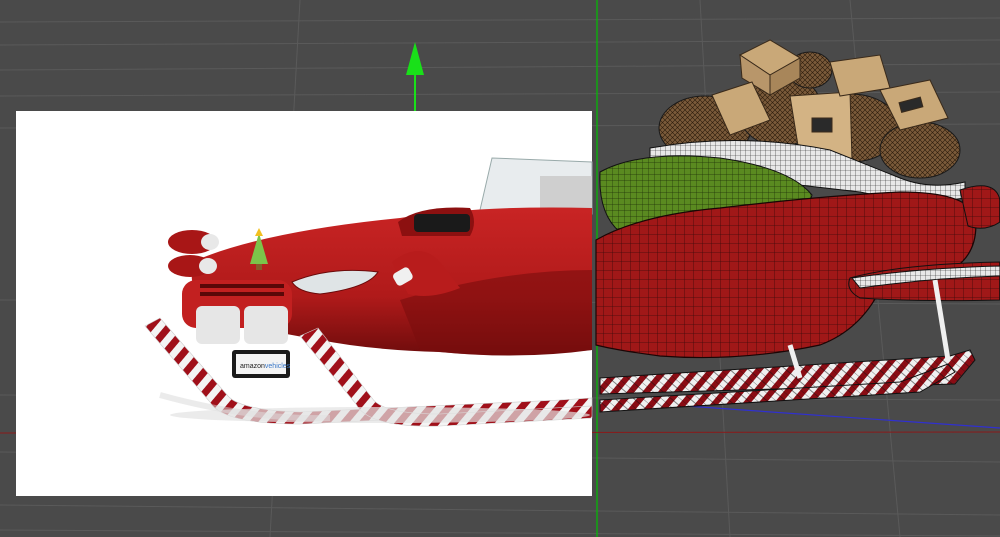  Describe the element at coordinates (252, 366) in the screenshot. I see `plate-text-left: amazon` at that location.